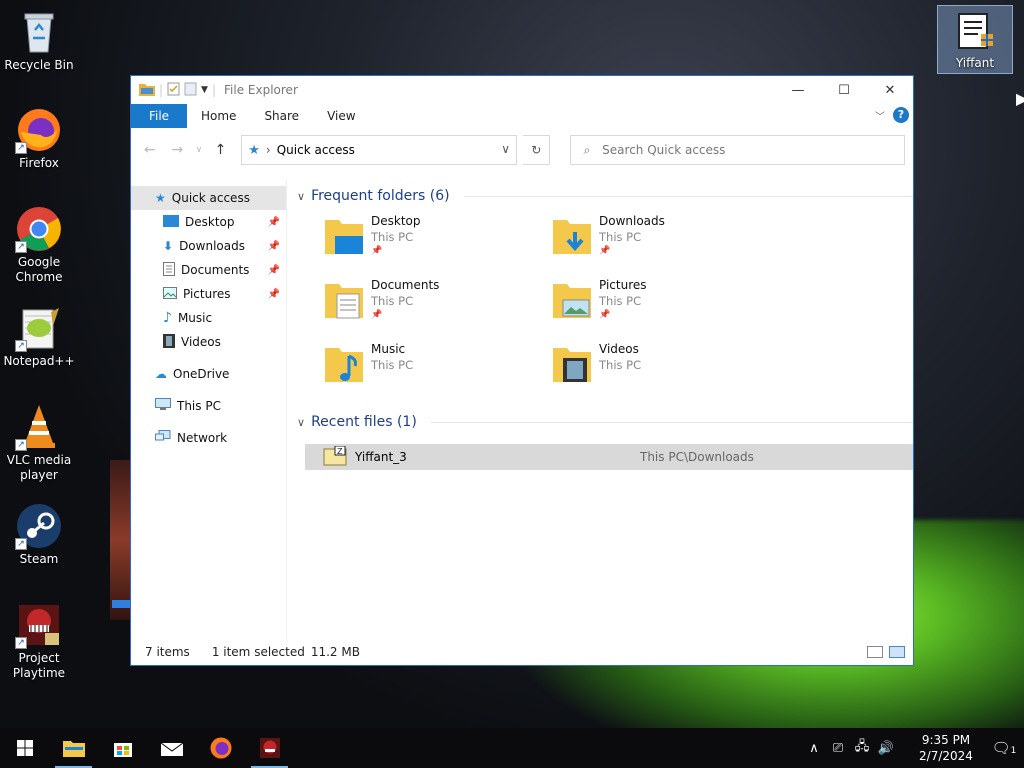  Describe the element at coordinates (208, 270) in the screenshot. I see `nav-documents: Documents 📌` at that location.